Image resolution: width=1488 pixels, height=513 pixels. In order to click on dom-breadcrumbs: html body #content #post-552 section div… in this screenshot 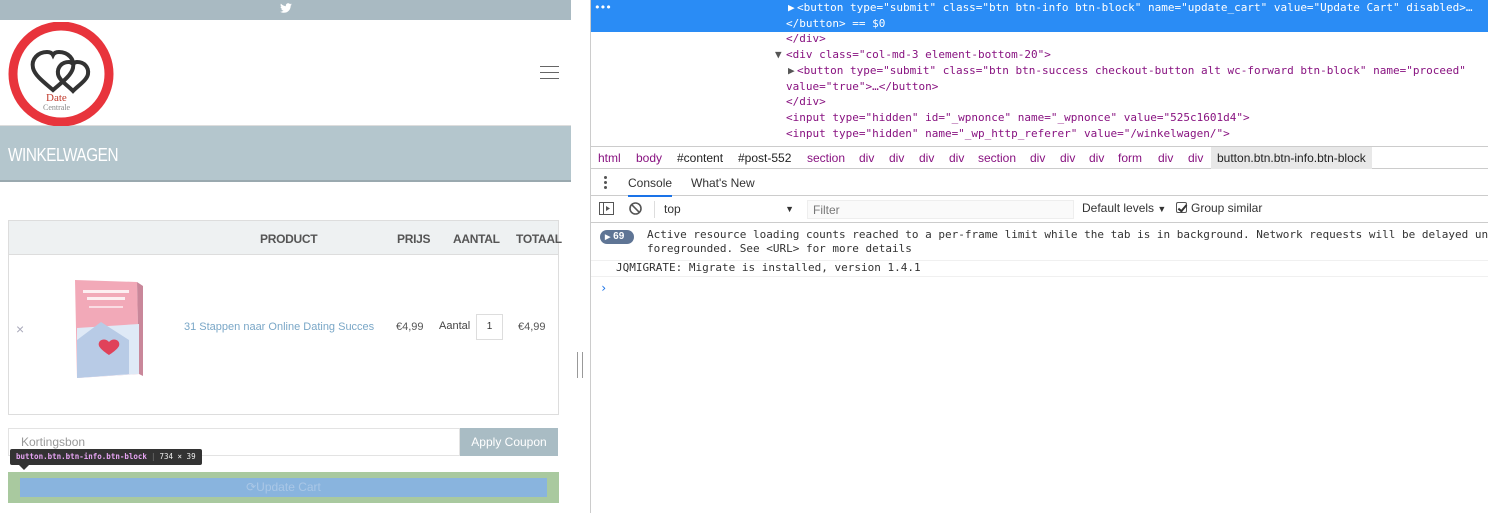, I will do `click(1039, 157)`.